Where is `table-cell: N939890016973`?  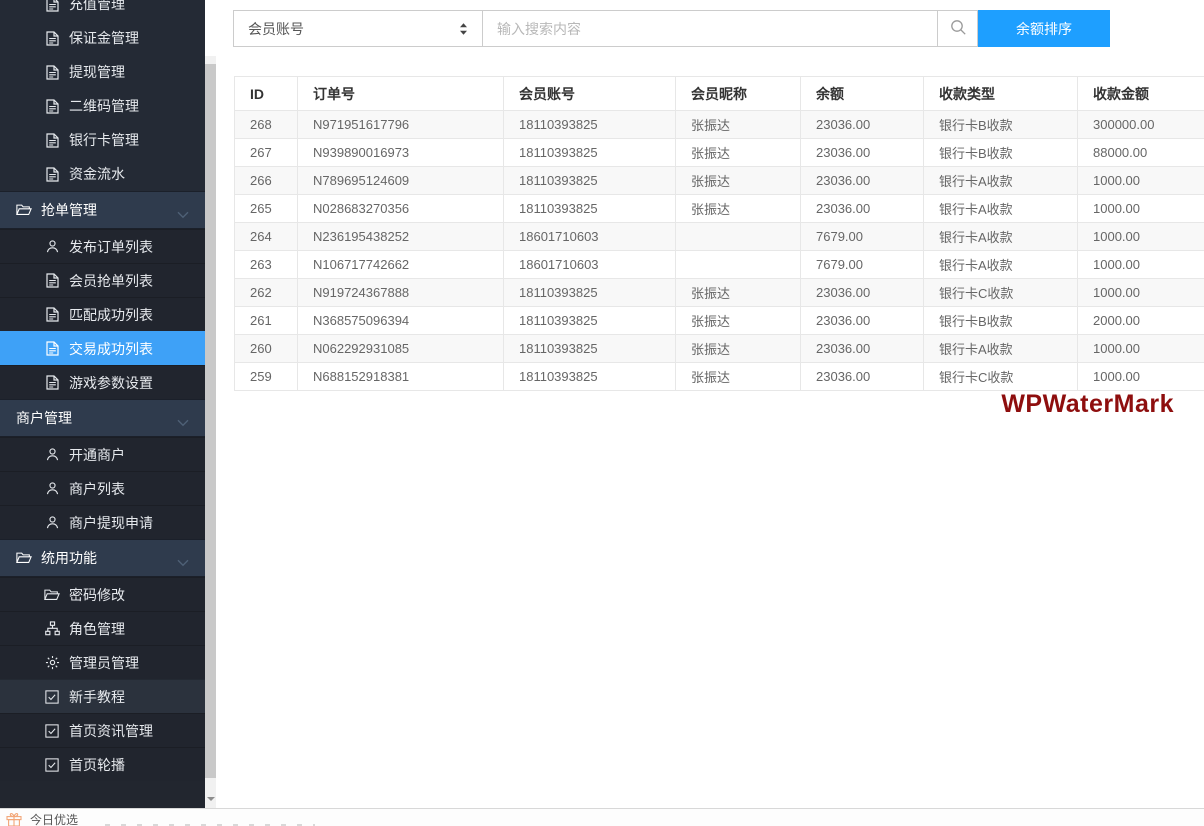
table-cell: N939890016973 is located at coordinates (400, 152).